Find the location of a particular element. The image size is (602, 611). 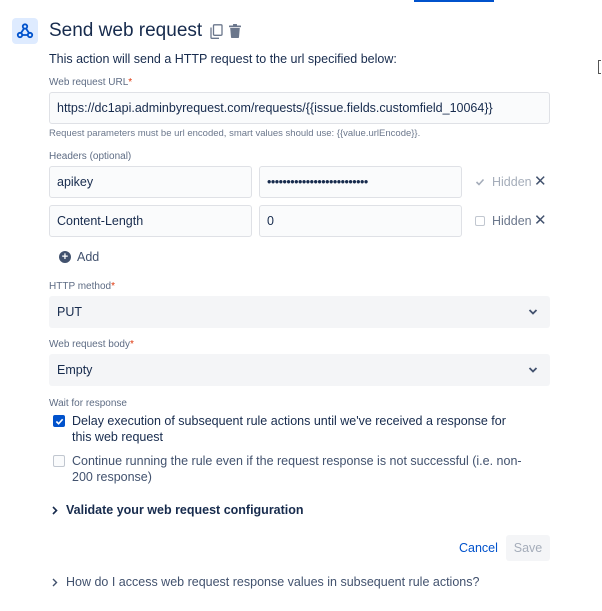

trash-icon is located at coordinates (235, 31).